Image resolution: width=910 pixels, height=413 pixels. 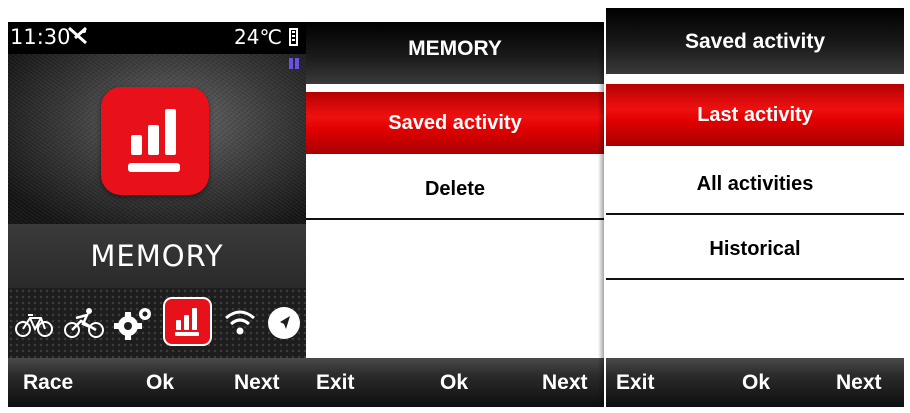 What do you see at coordinates (601, 214) in the screenshot?
I see `divider` at bounding box center [601, 214].